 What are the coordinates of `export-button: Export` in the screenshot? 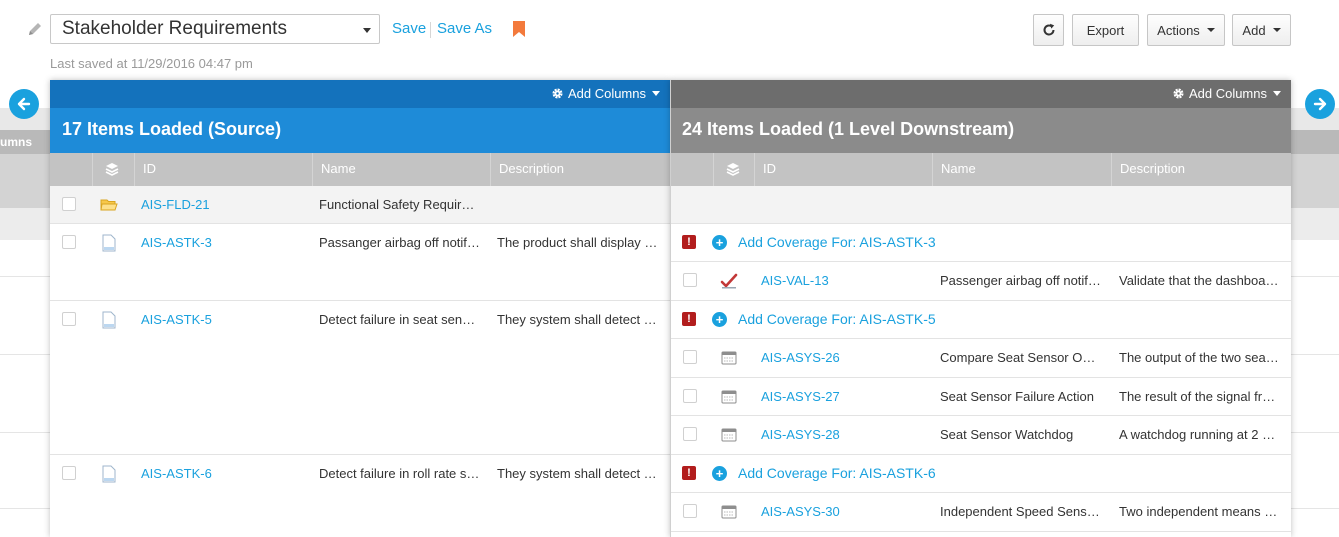 It's located at (1105, 30).